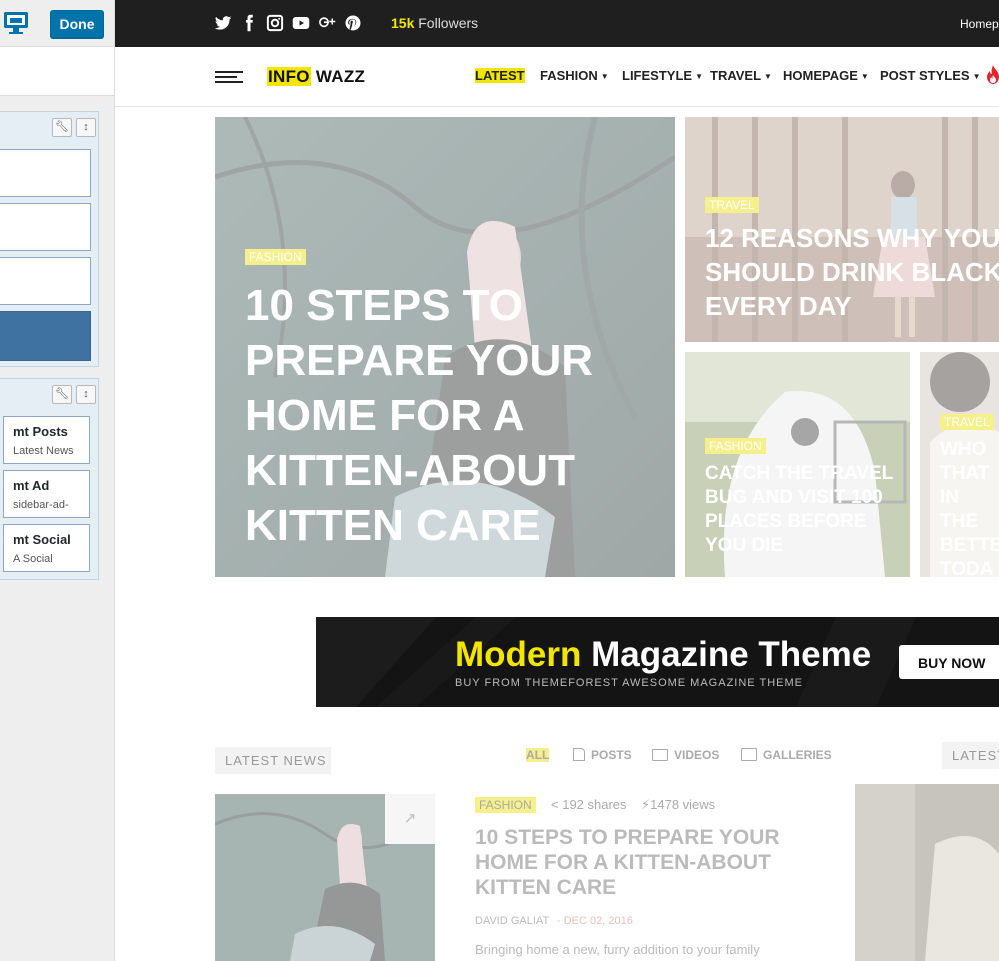  I want to click on widget-subtitle: A Social, so click(33, 559).